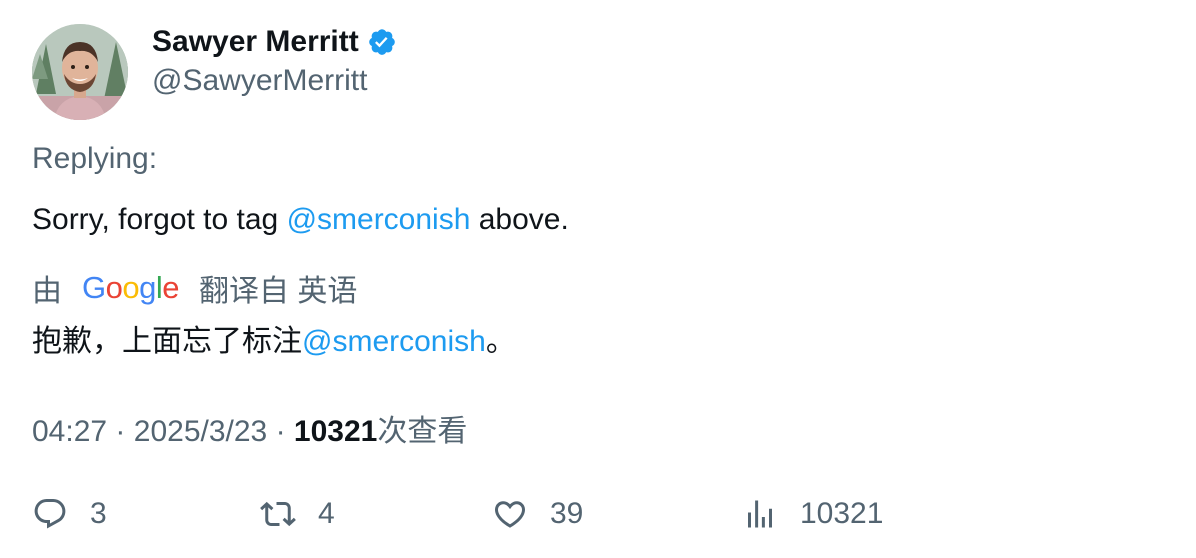 This screenshot has height=558, width=1196. Describe the element at coordinates (326, 513) in the screenshot. I see `retweet-count: 4` at that location.